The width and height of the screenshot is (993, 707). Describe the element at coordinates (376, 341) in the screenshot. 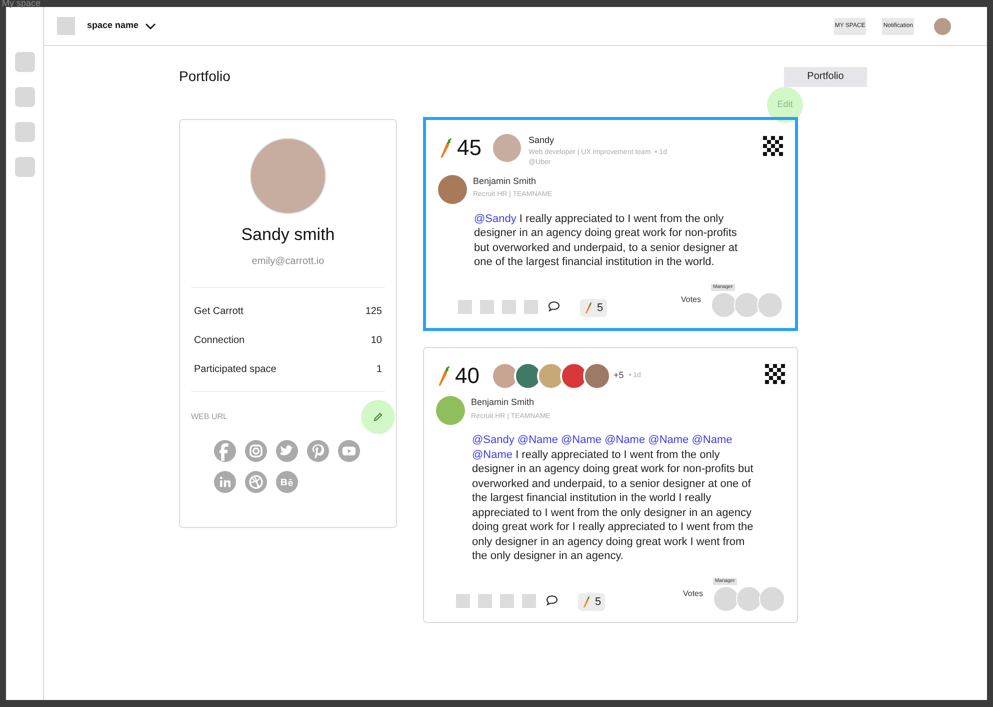

I see `stat-value: 10` at that location.